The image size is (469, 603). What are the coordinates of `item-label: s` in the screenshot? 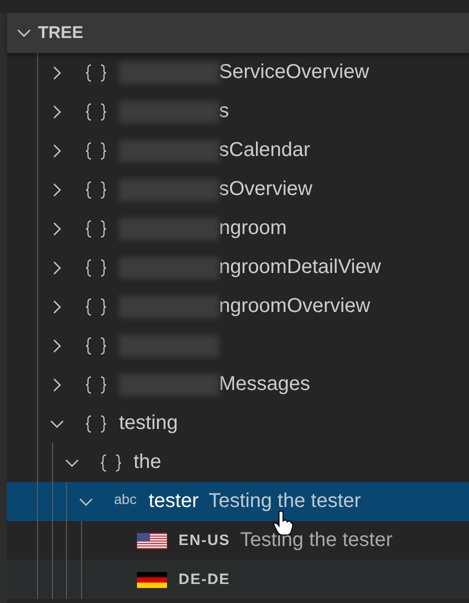 It's located at (224, 111).